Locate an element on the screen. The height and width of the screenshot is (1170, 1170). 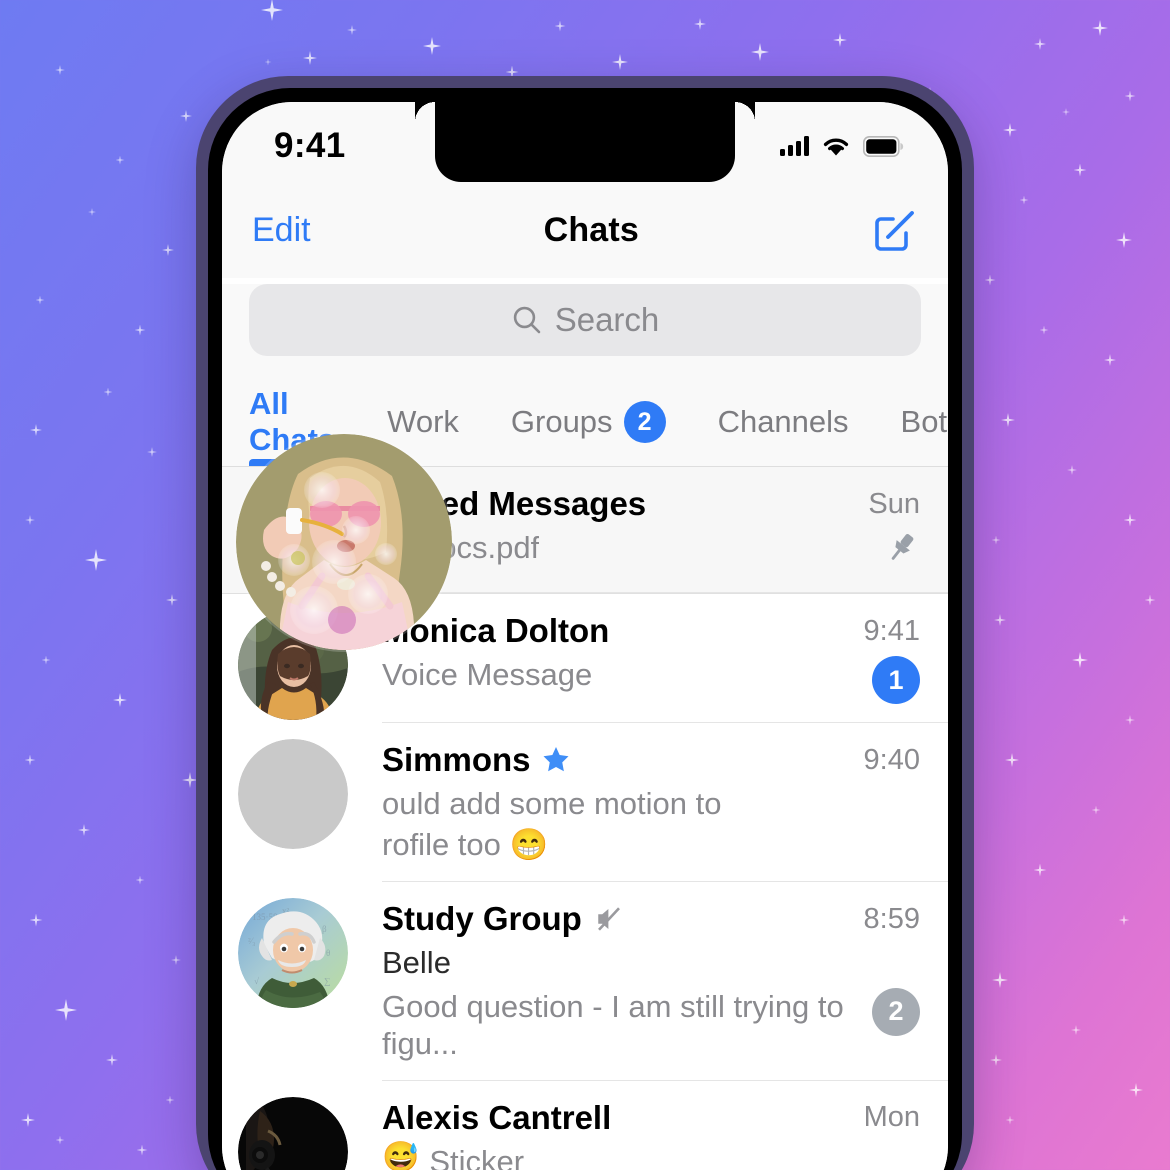
compose-pencil-icon is located at coordinates (895, 230).